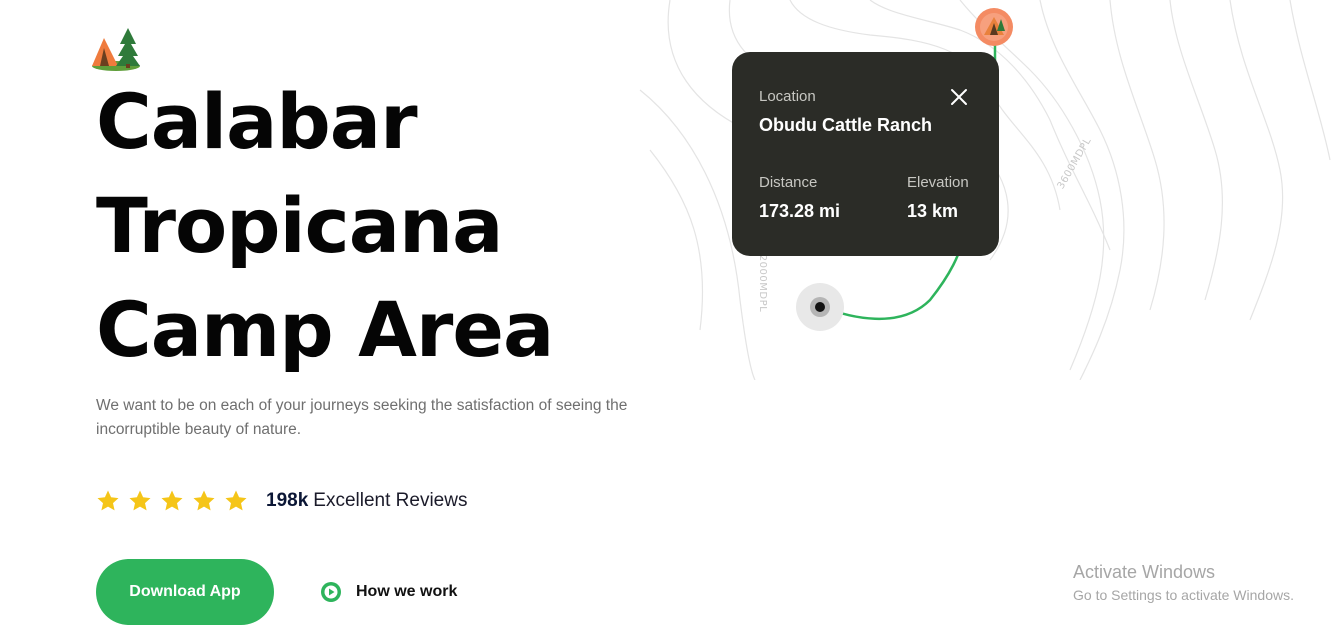 Image resolution: width=1344 pixels, height=634 pixels. I want to click on title-line-3: Camp Area, so click(325, 329).